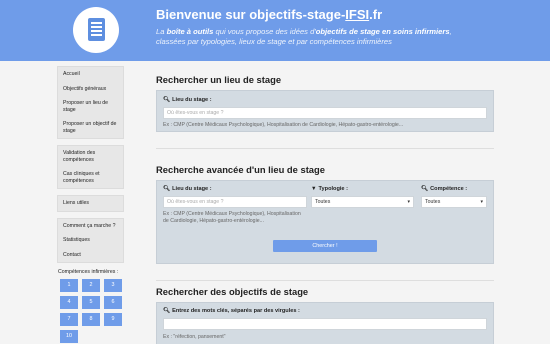  I want to click on skill-button-2: 2, so click(91, 285).